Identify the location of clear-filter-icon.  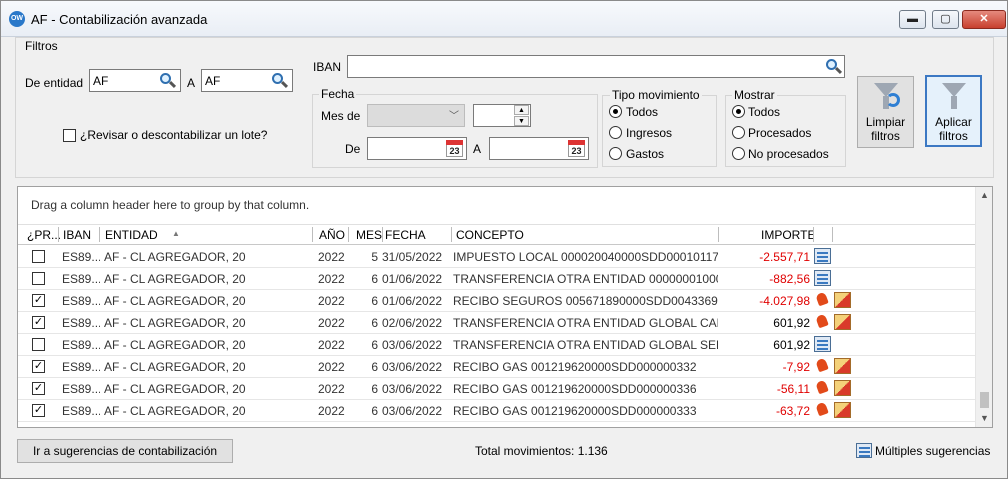
(886, 97).